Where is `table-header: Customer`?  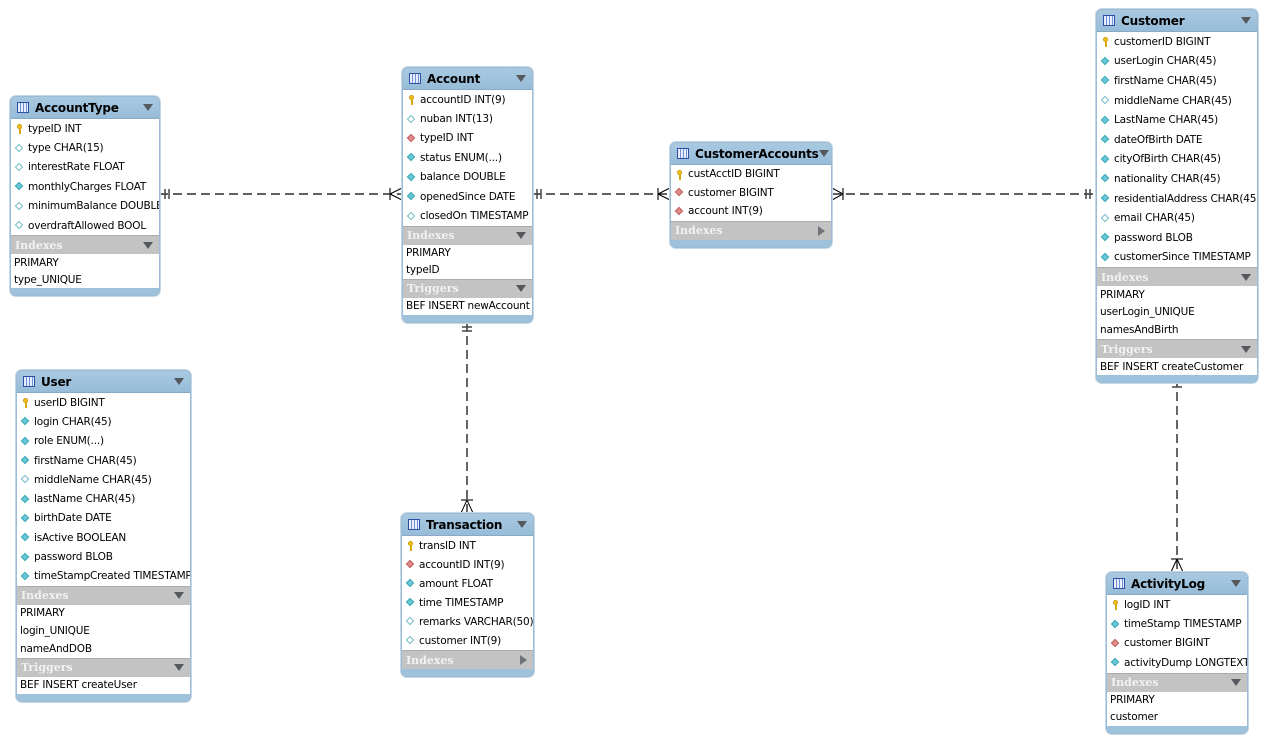 table-header: Customer is located at coordinates (1177, 20).